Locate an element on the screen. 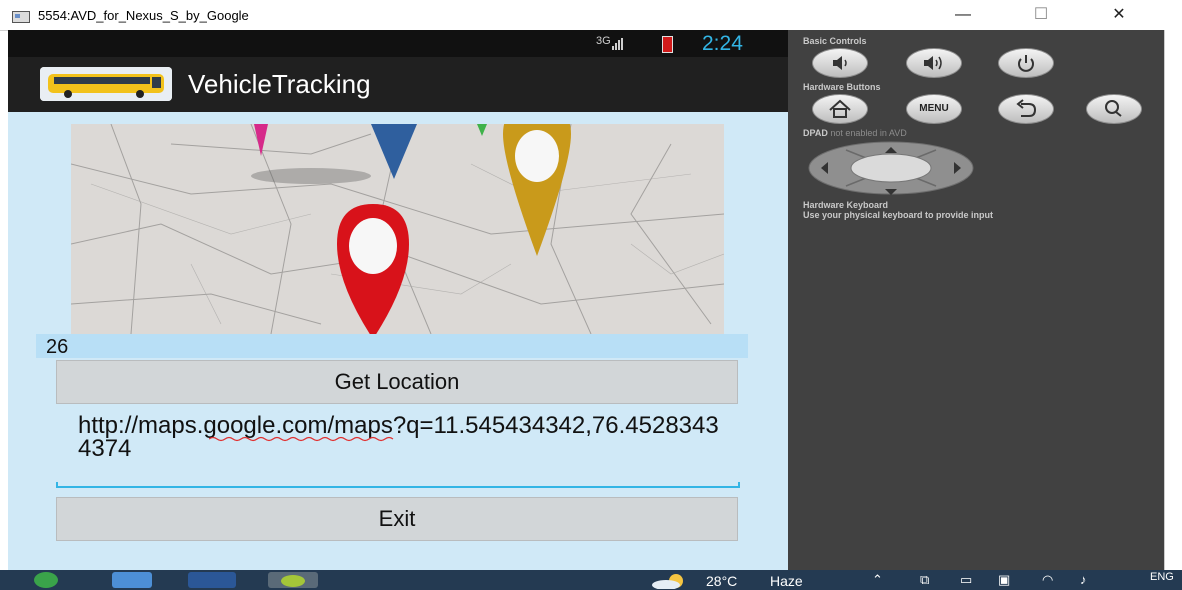 This screenshot has width=1182, height=590. window-titlebar: 5554:AVD_for_Nexus_S_by_Google — ☐ ✕ is located at coordinates (591, 15).